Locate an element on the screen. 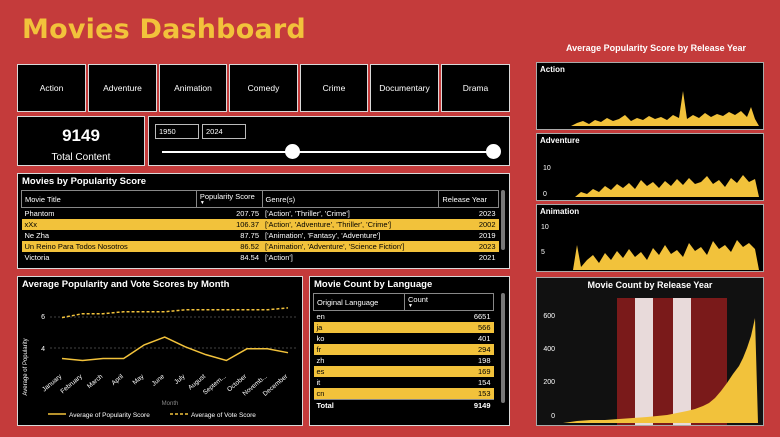 This screenshot has height=437, width=780. cell-score: 84.54 is located at coordinates (250, 257).